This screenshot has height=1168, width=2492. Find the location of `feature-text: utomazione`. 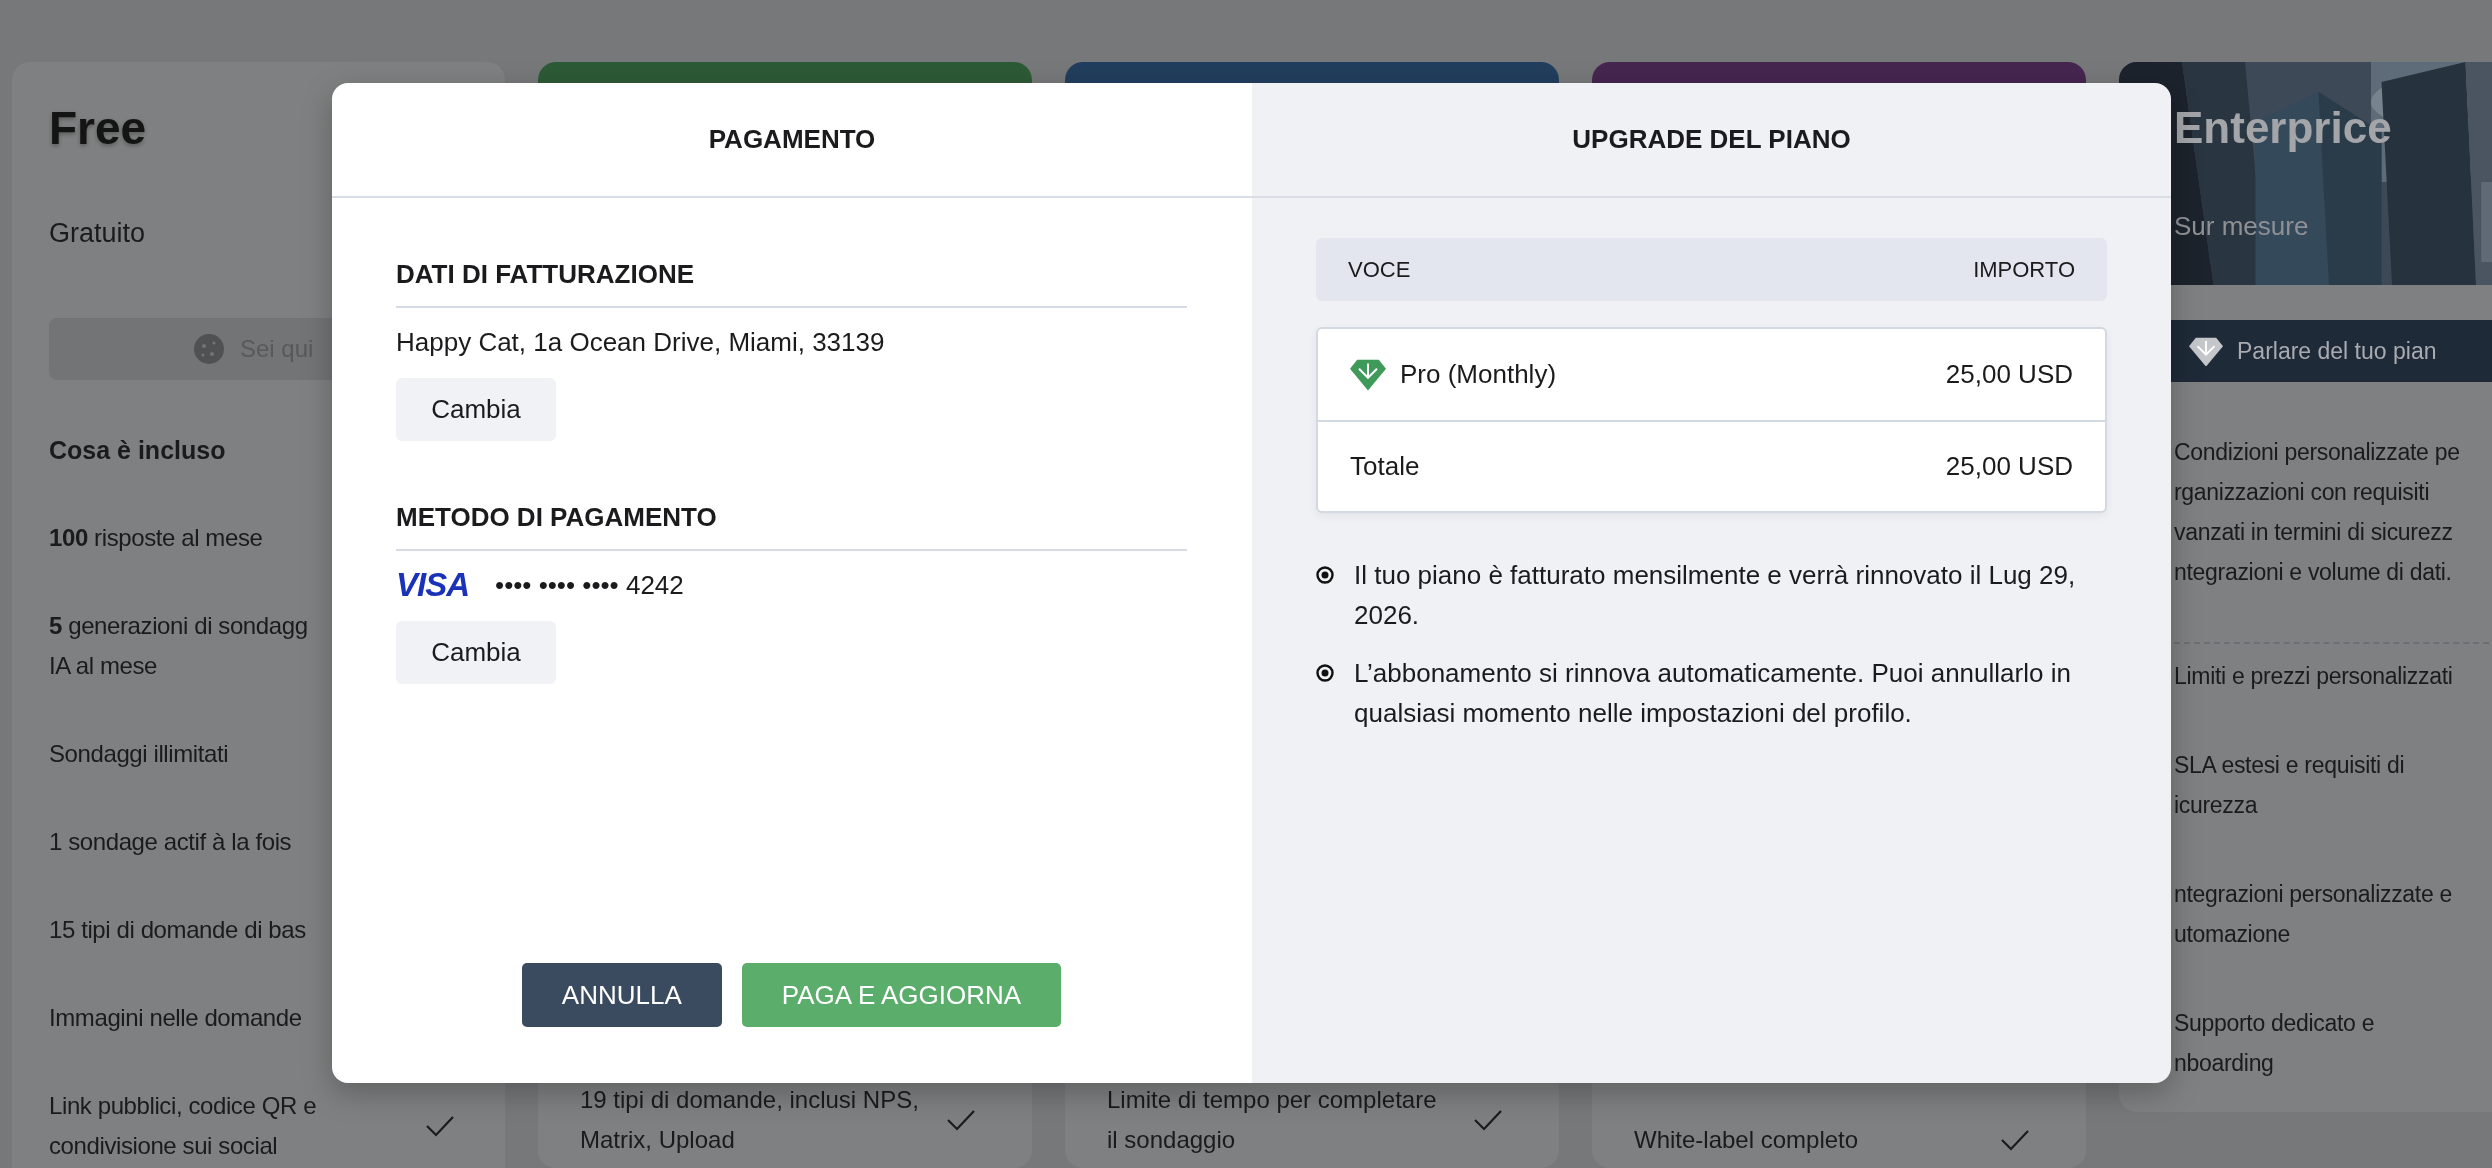

feature-text: utomazione is located at coordinates (2232, 934).